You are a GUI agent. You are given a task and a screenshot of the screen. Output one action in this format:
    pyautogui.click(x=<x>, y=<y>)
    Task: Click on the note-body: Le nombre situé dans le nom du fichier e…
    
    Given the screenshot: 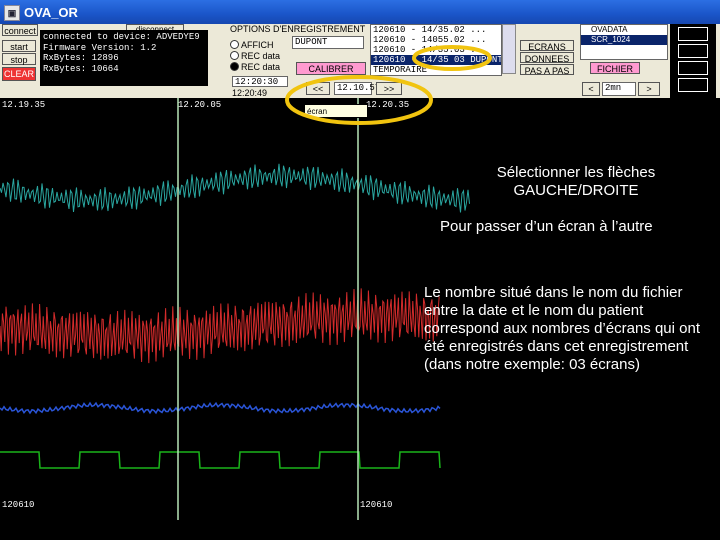 What is the action you would take?
    pyautogui.click(x=562, y=328)
    